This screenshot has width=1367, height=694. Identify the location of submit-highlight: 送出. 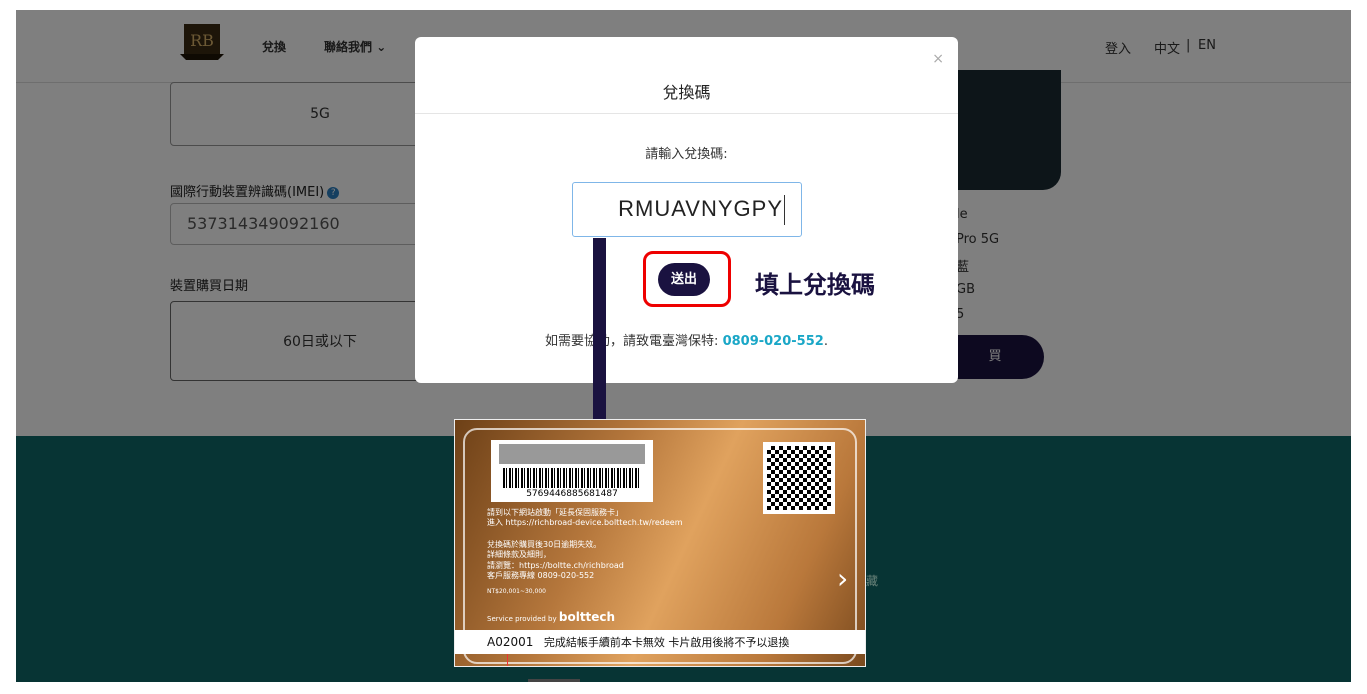
(687, 279).